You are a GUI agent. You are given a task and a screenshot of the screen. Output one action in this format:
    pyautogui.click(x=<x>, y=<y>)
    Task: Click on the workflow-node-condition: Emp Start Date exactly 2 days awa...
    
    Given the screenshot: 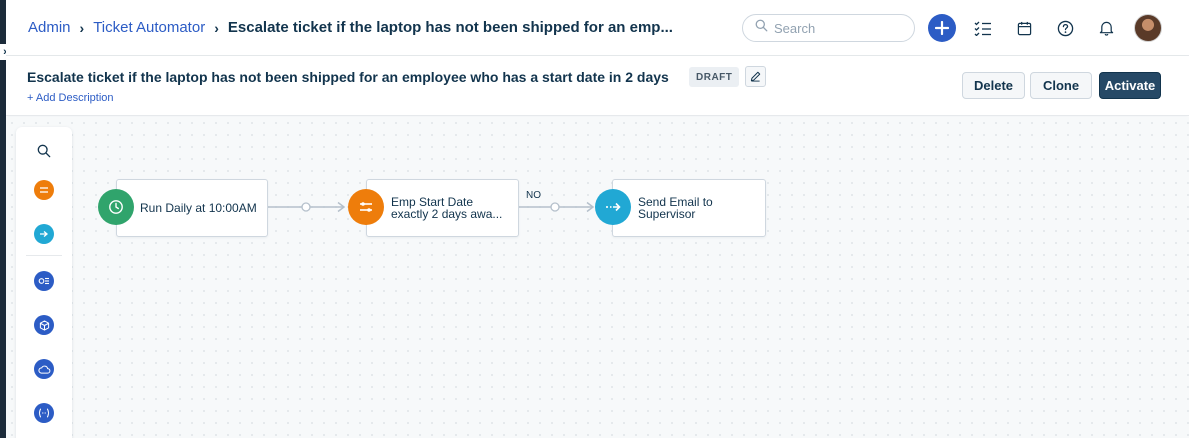 What is the action you would take?
    pyautogui.click(x=442, y=208)
    